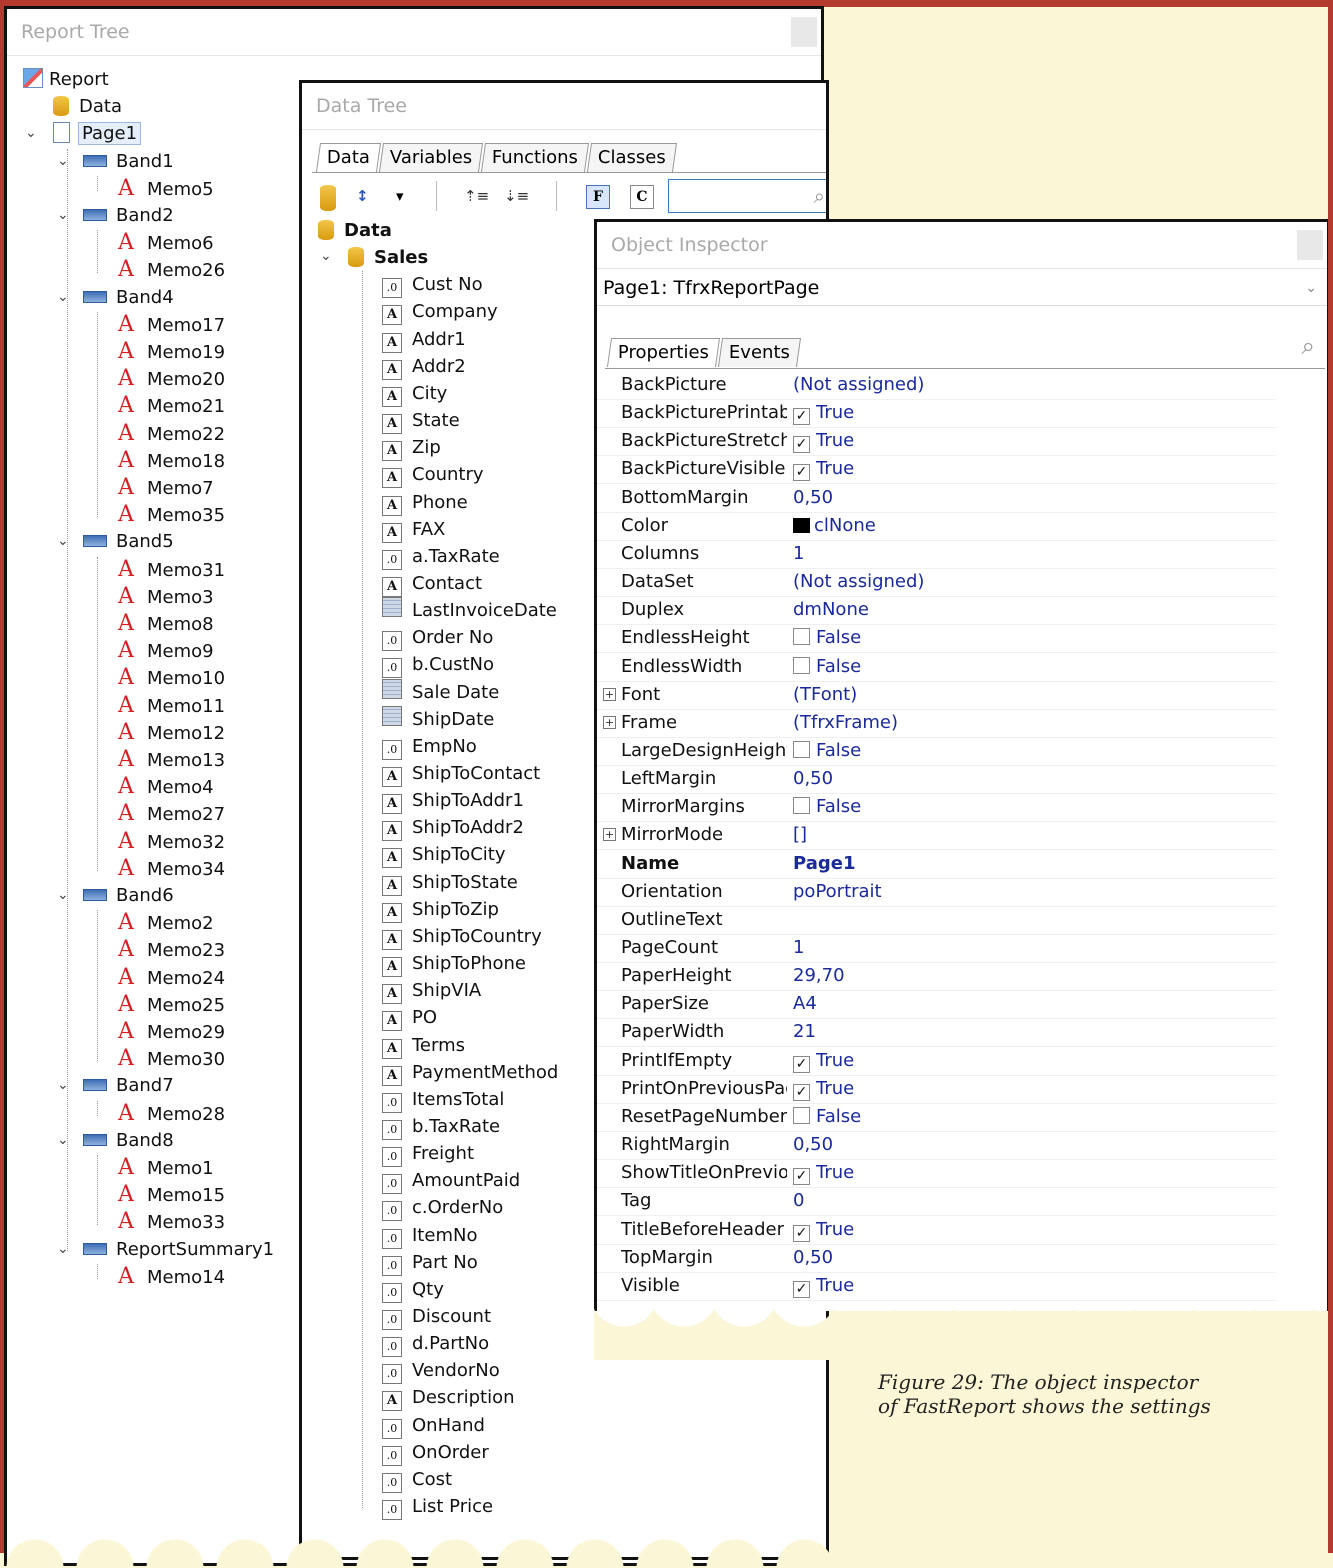 This screenshot has height=1568, width=1333. Describe the element at coordinates (819, 976) in the screenshot. I see `property-value: 29,70` at that location.